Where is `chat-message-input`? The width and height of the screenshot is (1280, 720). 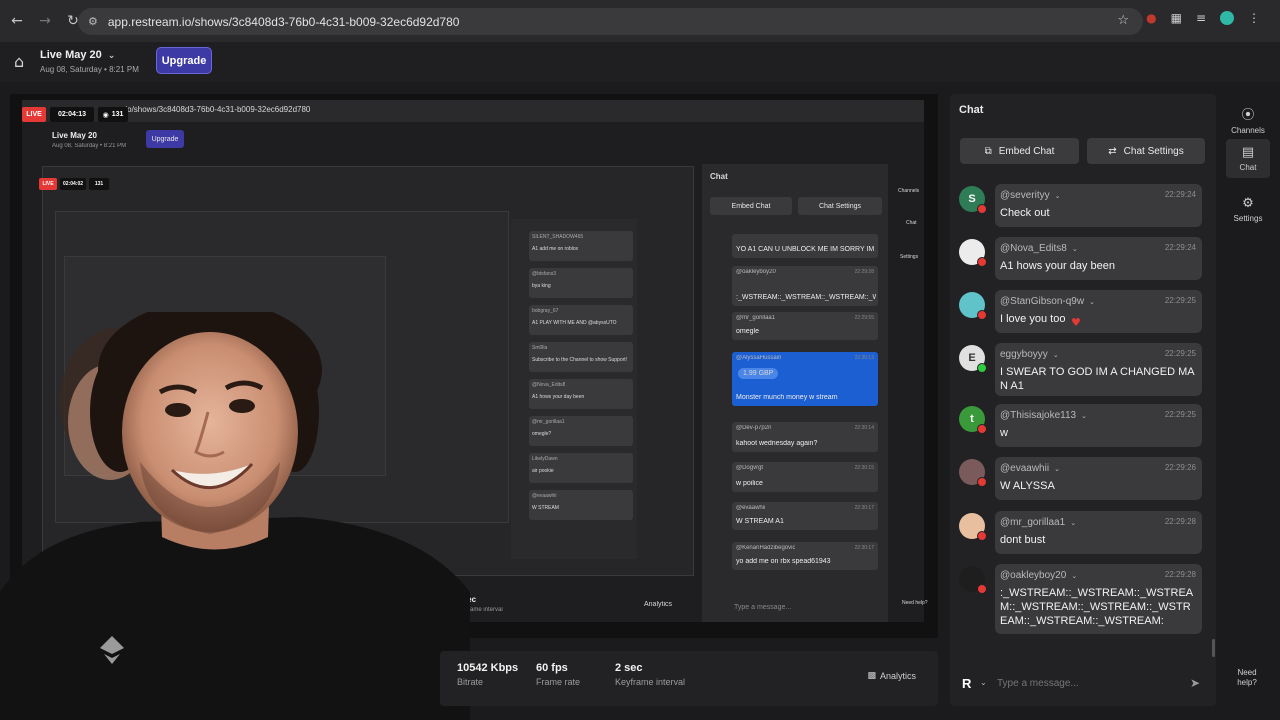
chat-message-input is located at coordinates (1087, 683).